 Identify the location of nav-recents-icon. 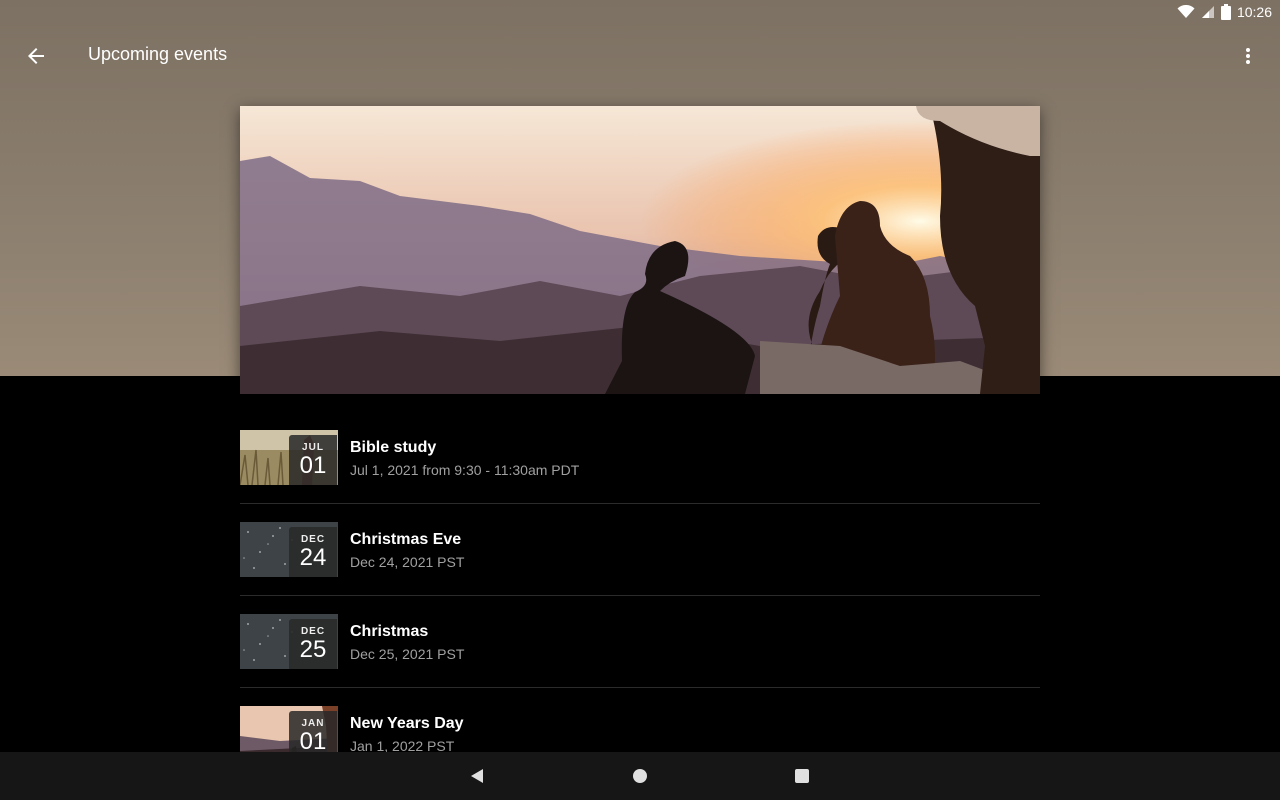
(802, 776).